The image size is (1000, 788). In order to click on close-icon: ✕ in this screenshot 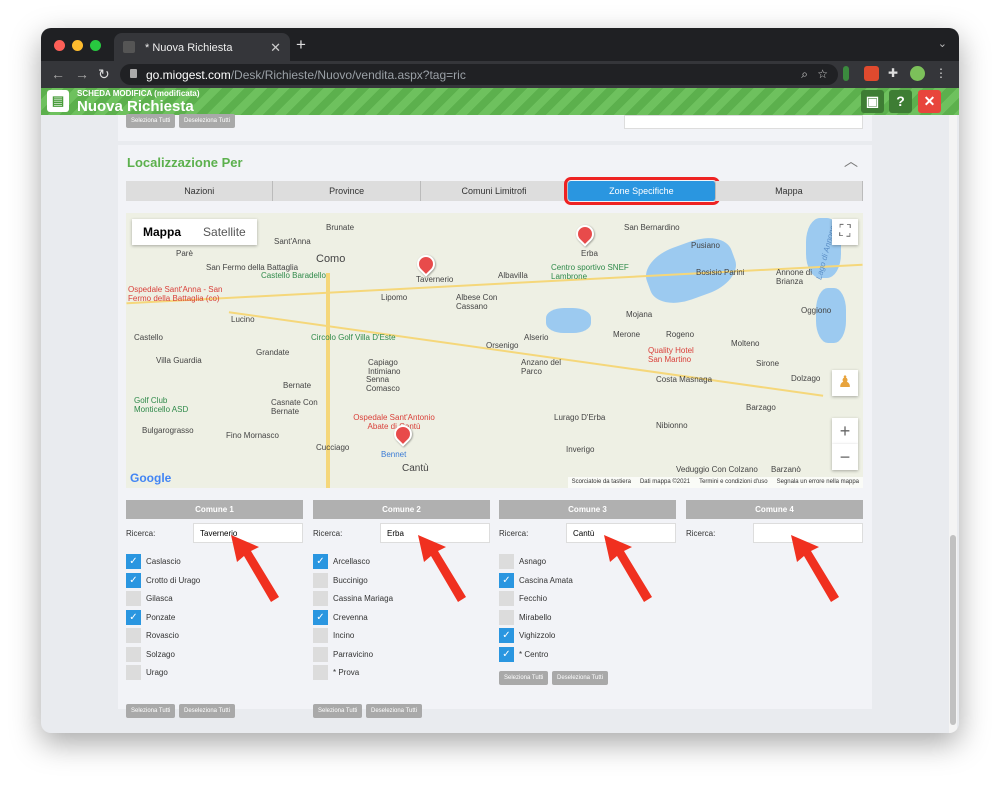, I will do `click(929, 101)`.